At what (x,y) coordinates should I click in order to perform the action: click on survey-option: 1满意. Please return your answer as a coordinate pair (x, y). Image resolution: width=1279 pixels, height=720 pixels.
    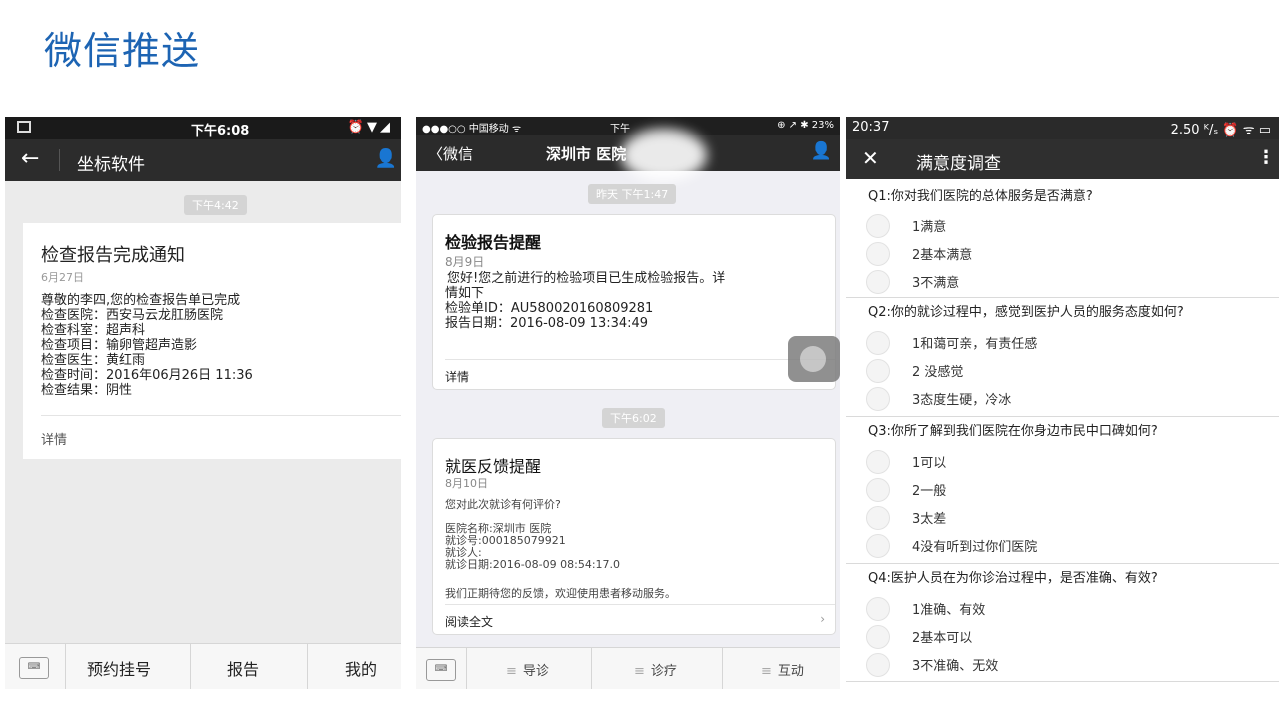
    Looking at the image, I should click on (1062, 224).